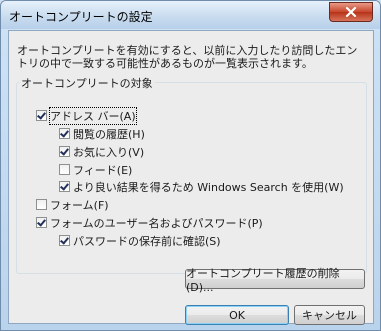  I want to click on checkbox-usernames-passwords: フォームのユーザー名およびパスワード(P), so click(149, 222).